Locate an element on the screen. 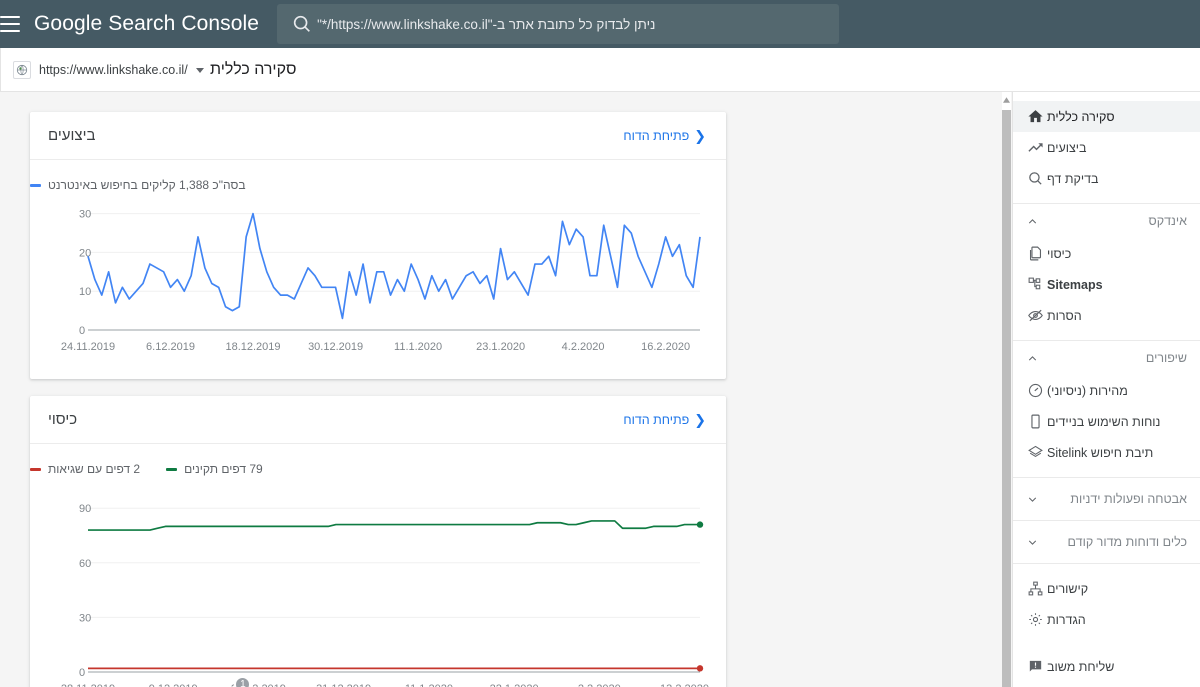  brand-area: Google Search Console is located at coordinates (138, 24).